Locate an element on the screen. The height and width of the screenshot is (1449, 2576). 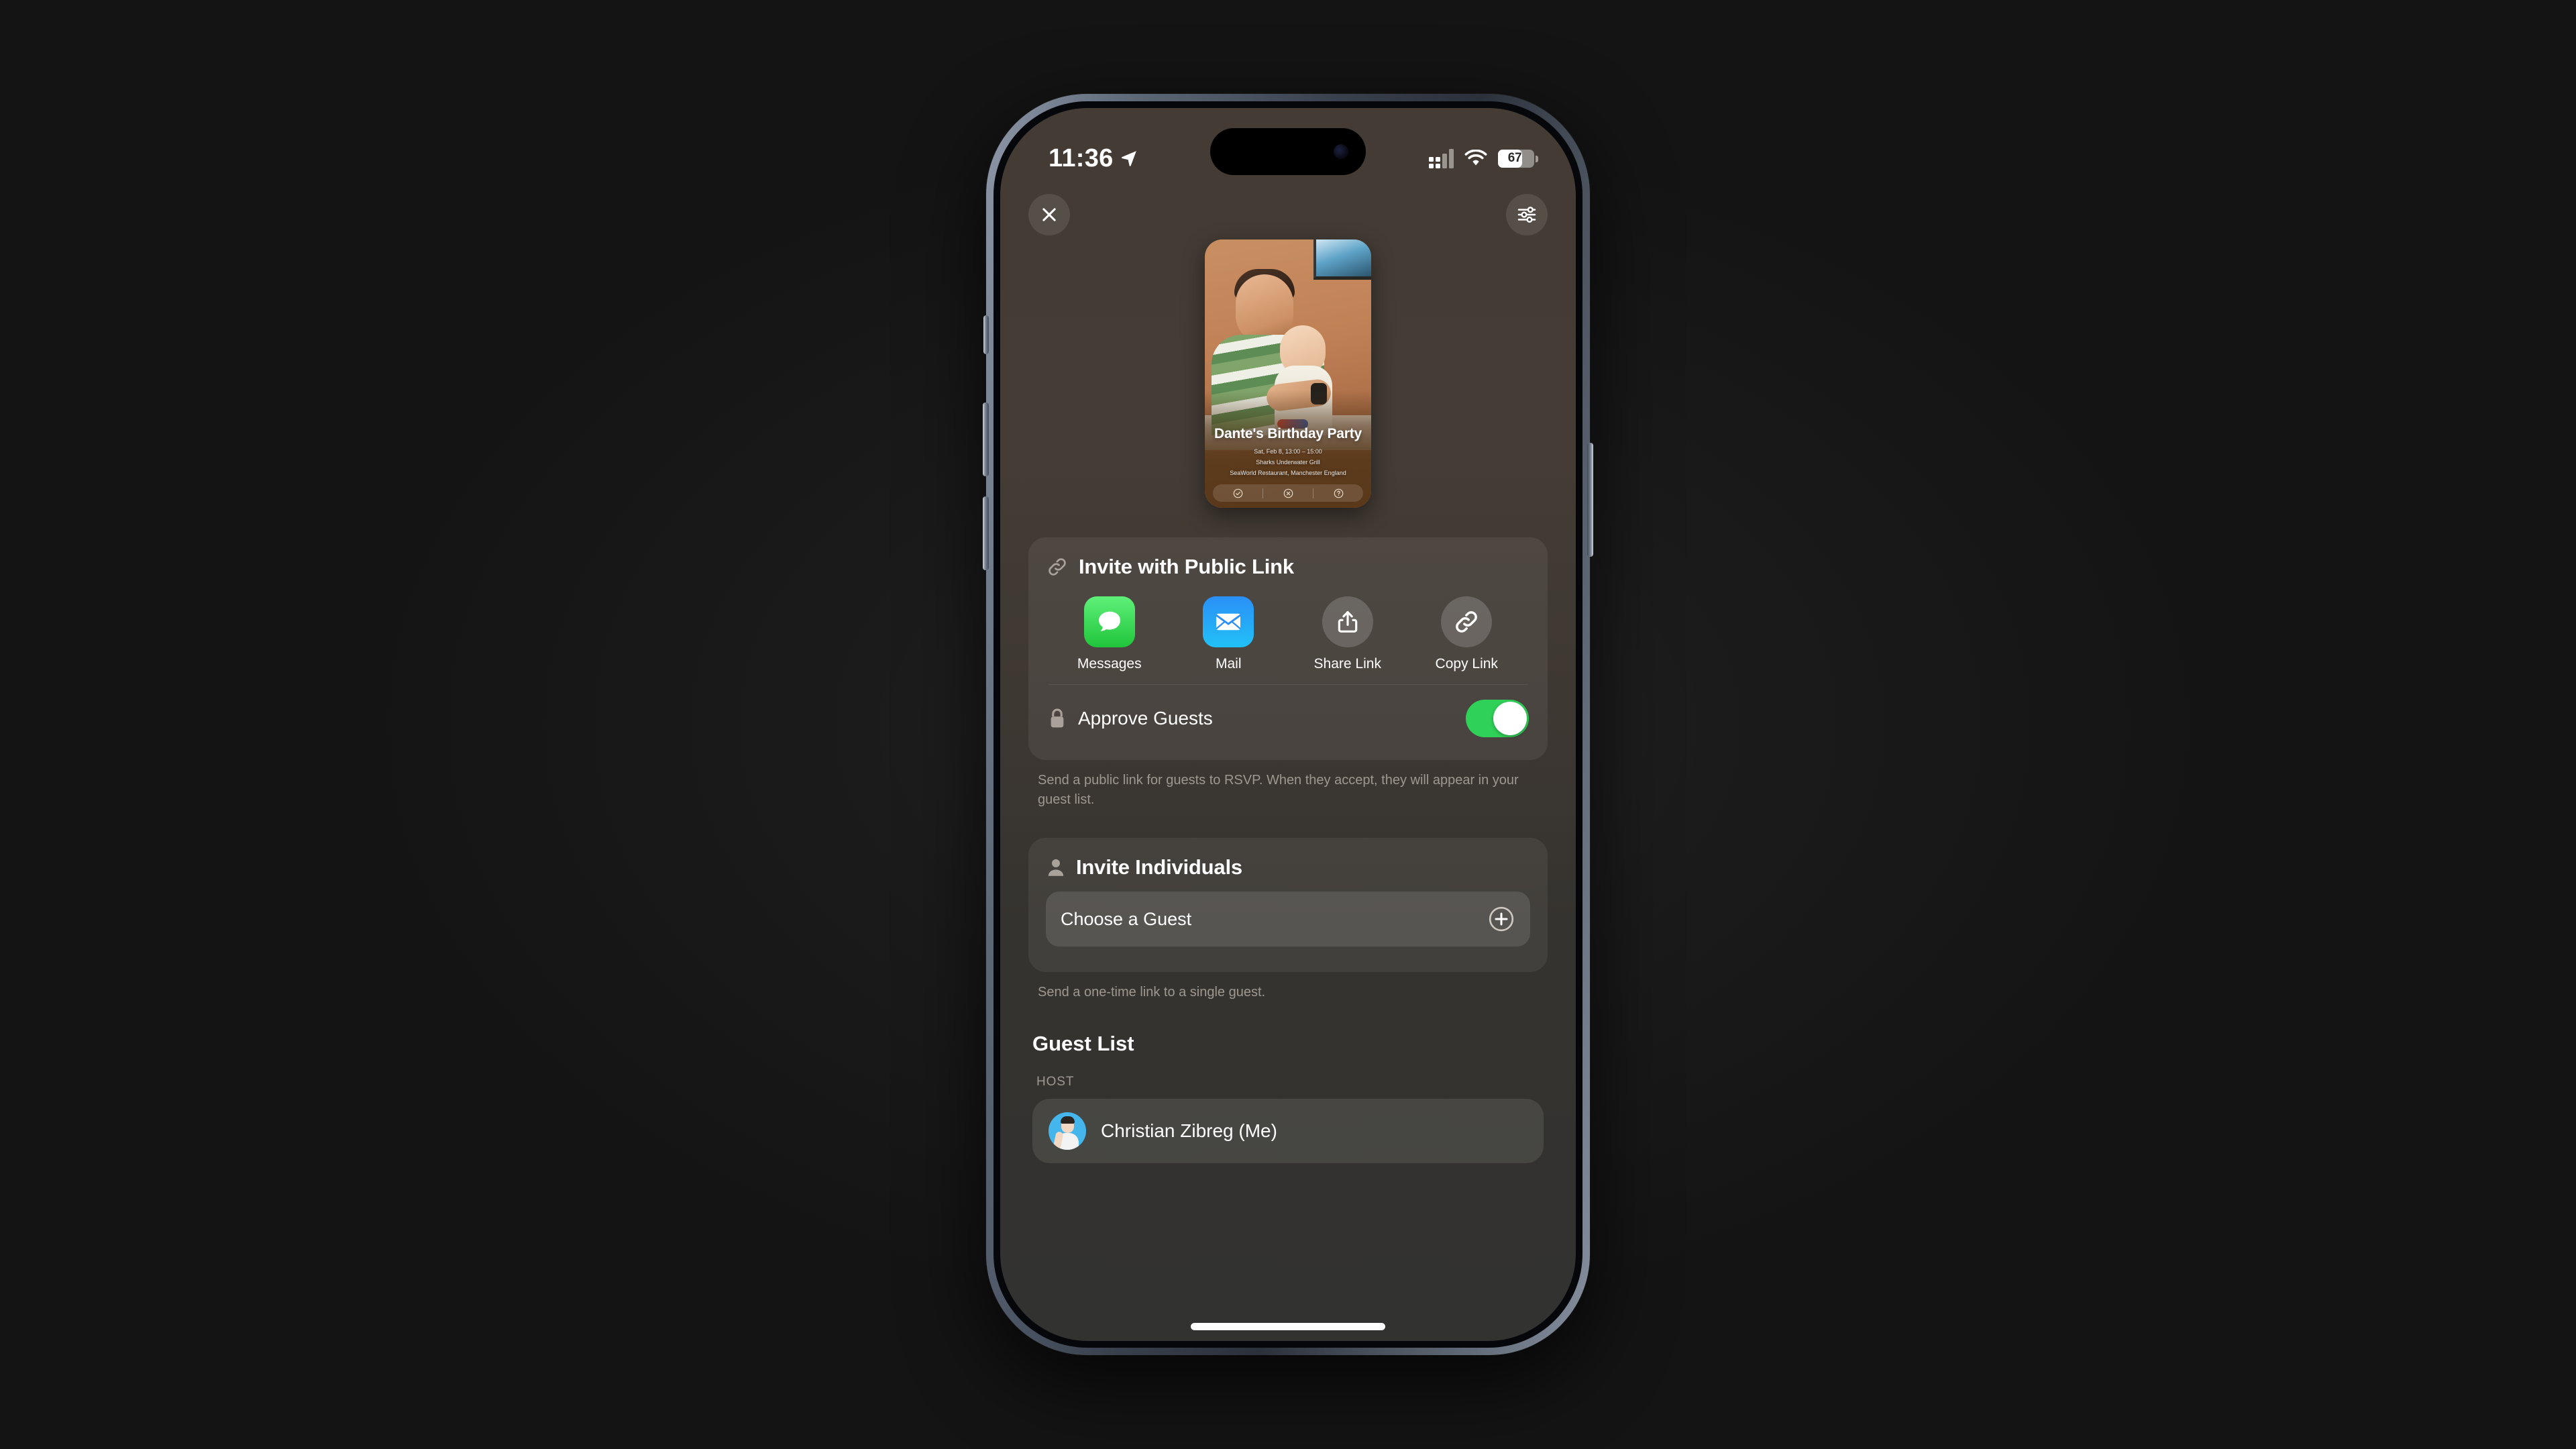
home-indicator is located at coordinates (1288, 1326).